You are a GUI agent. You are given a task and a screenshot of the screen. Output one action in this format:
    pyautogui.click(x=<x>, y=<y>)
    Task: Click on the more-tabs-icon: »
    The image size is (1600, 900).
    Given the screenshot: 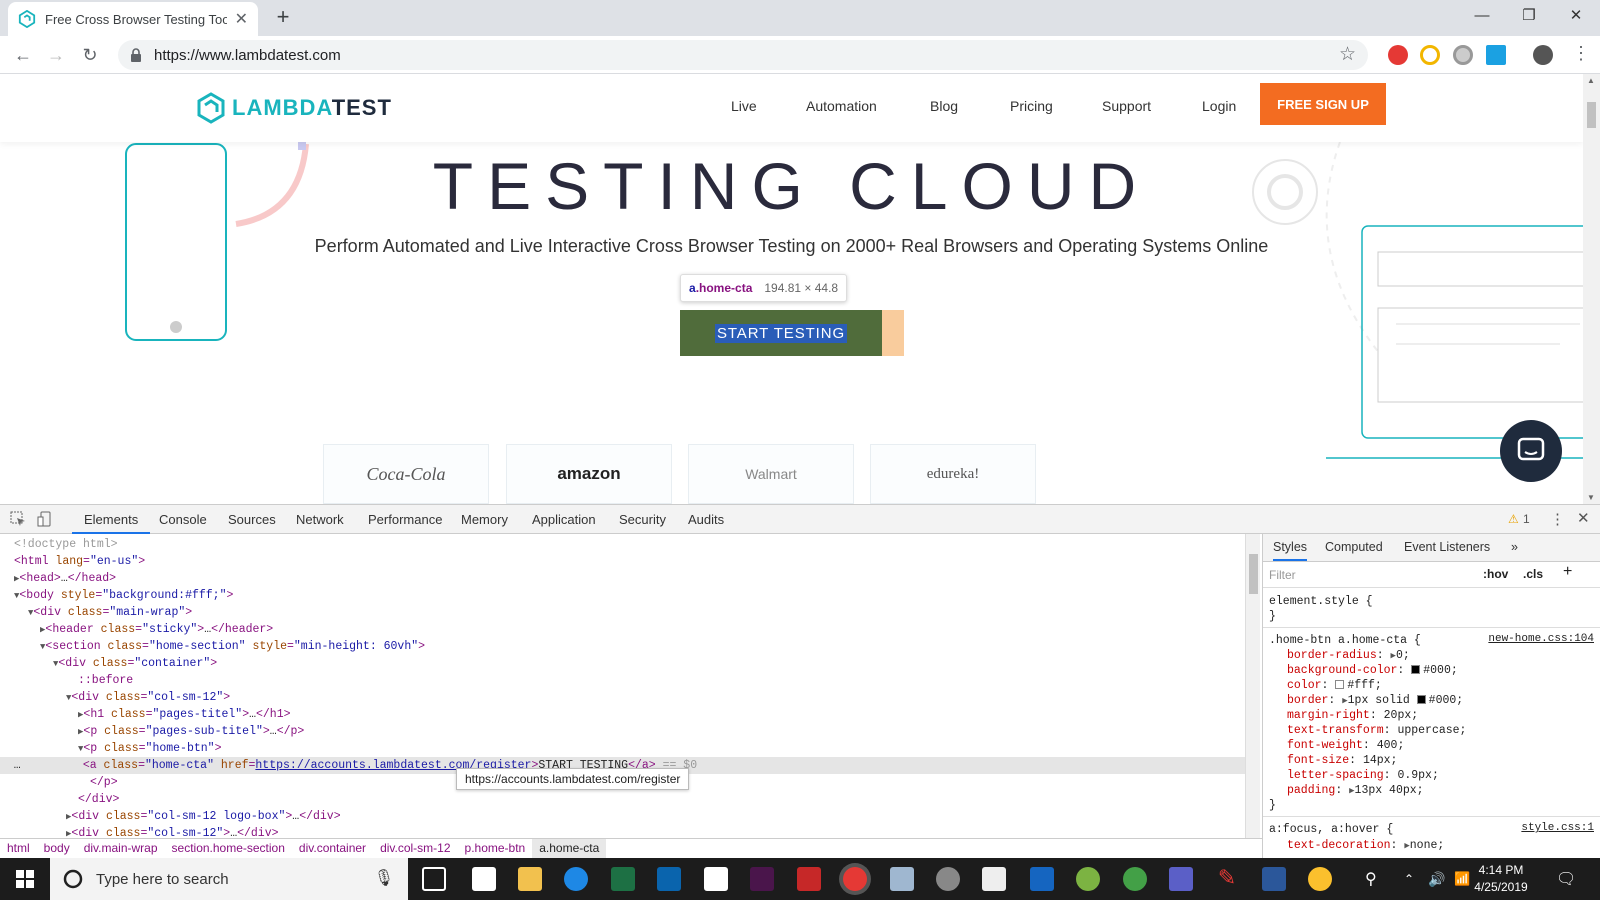 What is the action you would take?
    pyautogui.click(x=1514, y=547)
    